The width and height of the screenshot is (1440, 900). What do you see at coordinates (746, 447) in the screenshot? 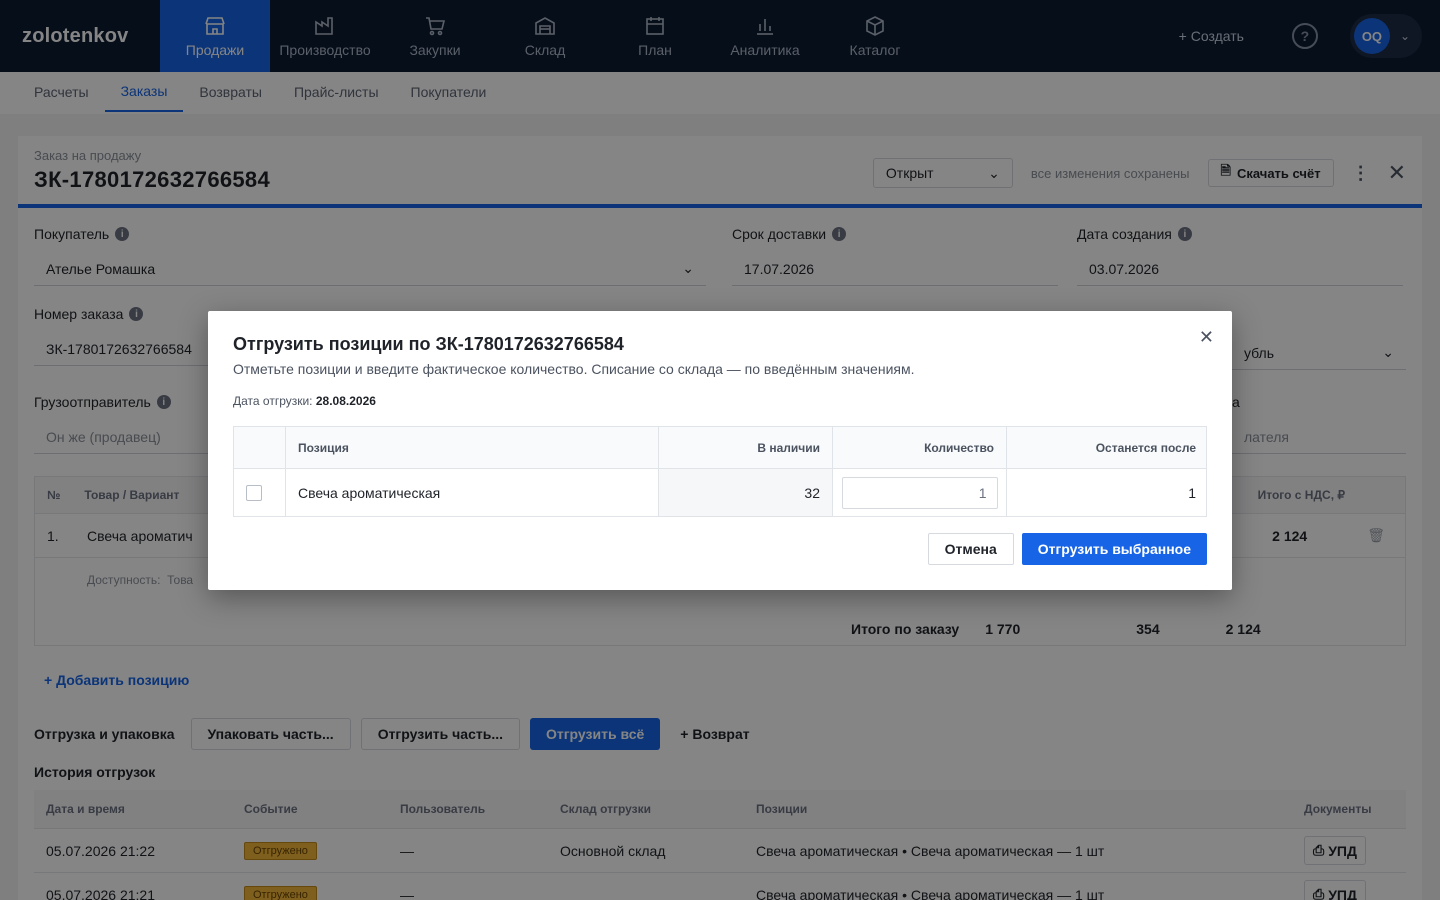
I see `column-header: В наличии` at bounding box center [746, 447].